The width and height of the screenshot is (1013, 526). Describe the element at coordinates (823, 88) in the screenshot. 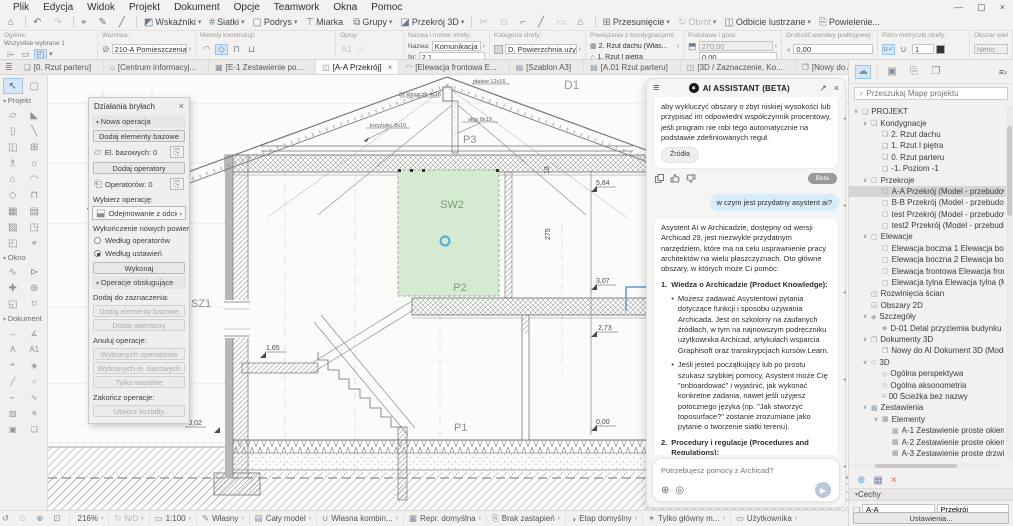

I see `expand-icon: ↗` at that location.